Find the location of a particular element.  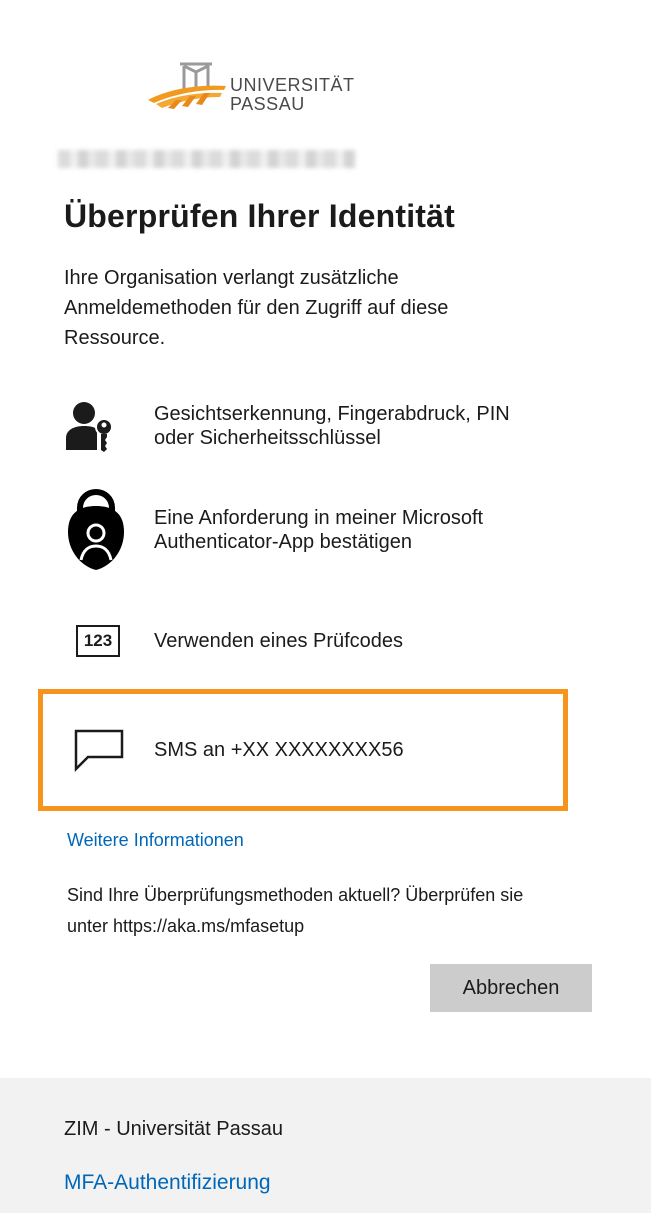

method-label-line-1: Gesichtserkennung, Fingerabdruck, PIN is located at coordinates (332, 414).